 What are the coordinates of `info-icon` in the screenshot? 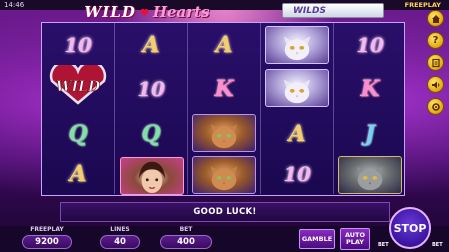 It's located at (435, 62).